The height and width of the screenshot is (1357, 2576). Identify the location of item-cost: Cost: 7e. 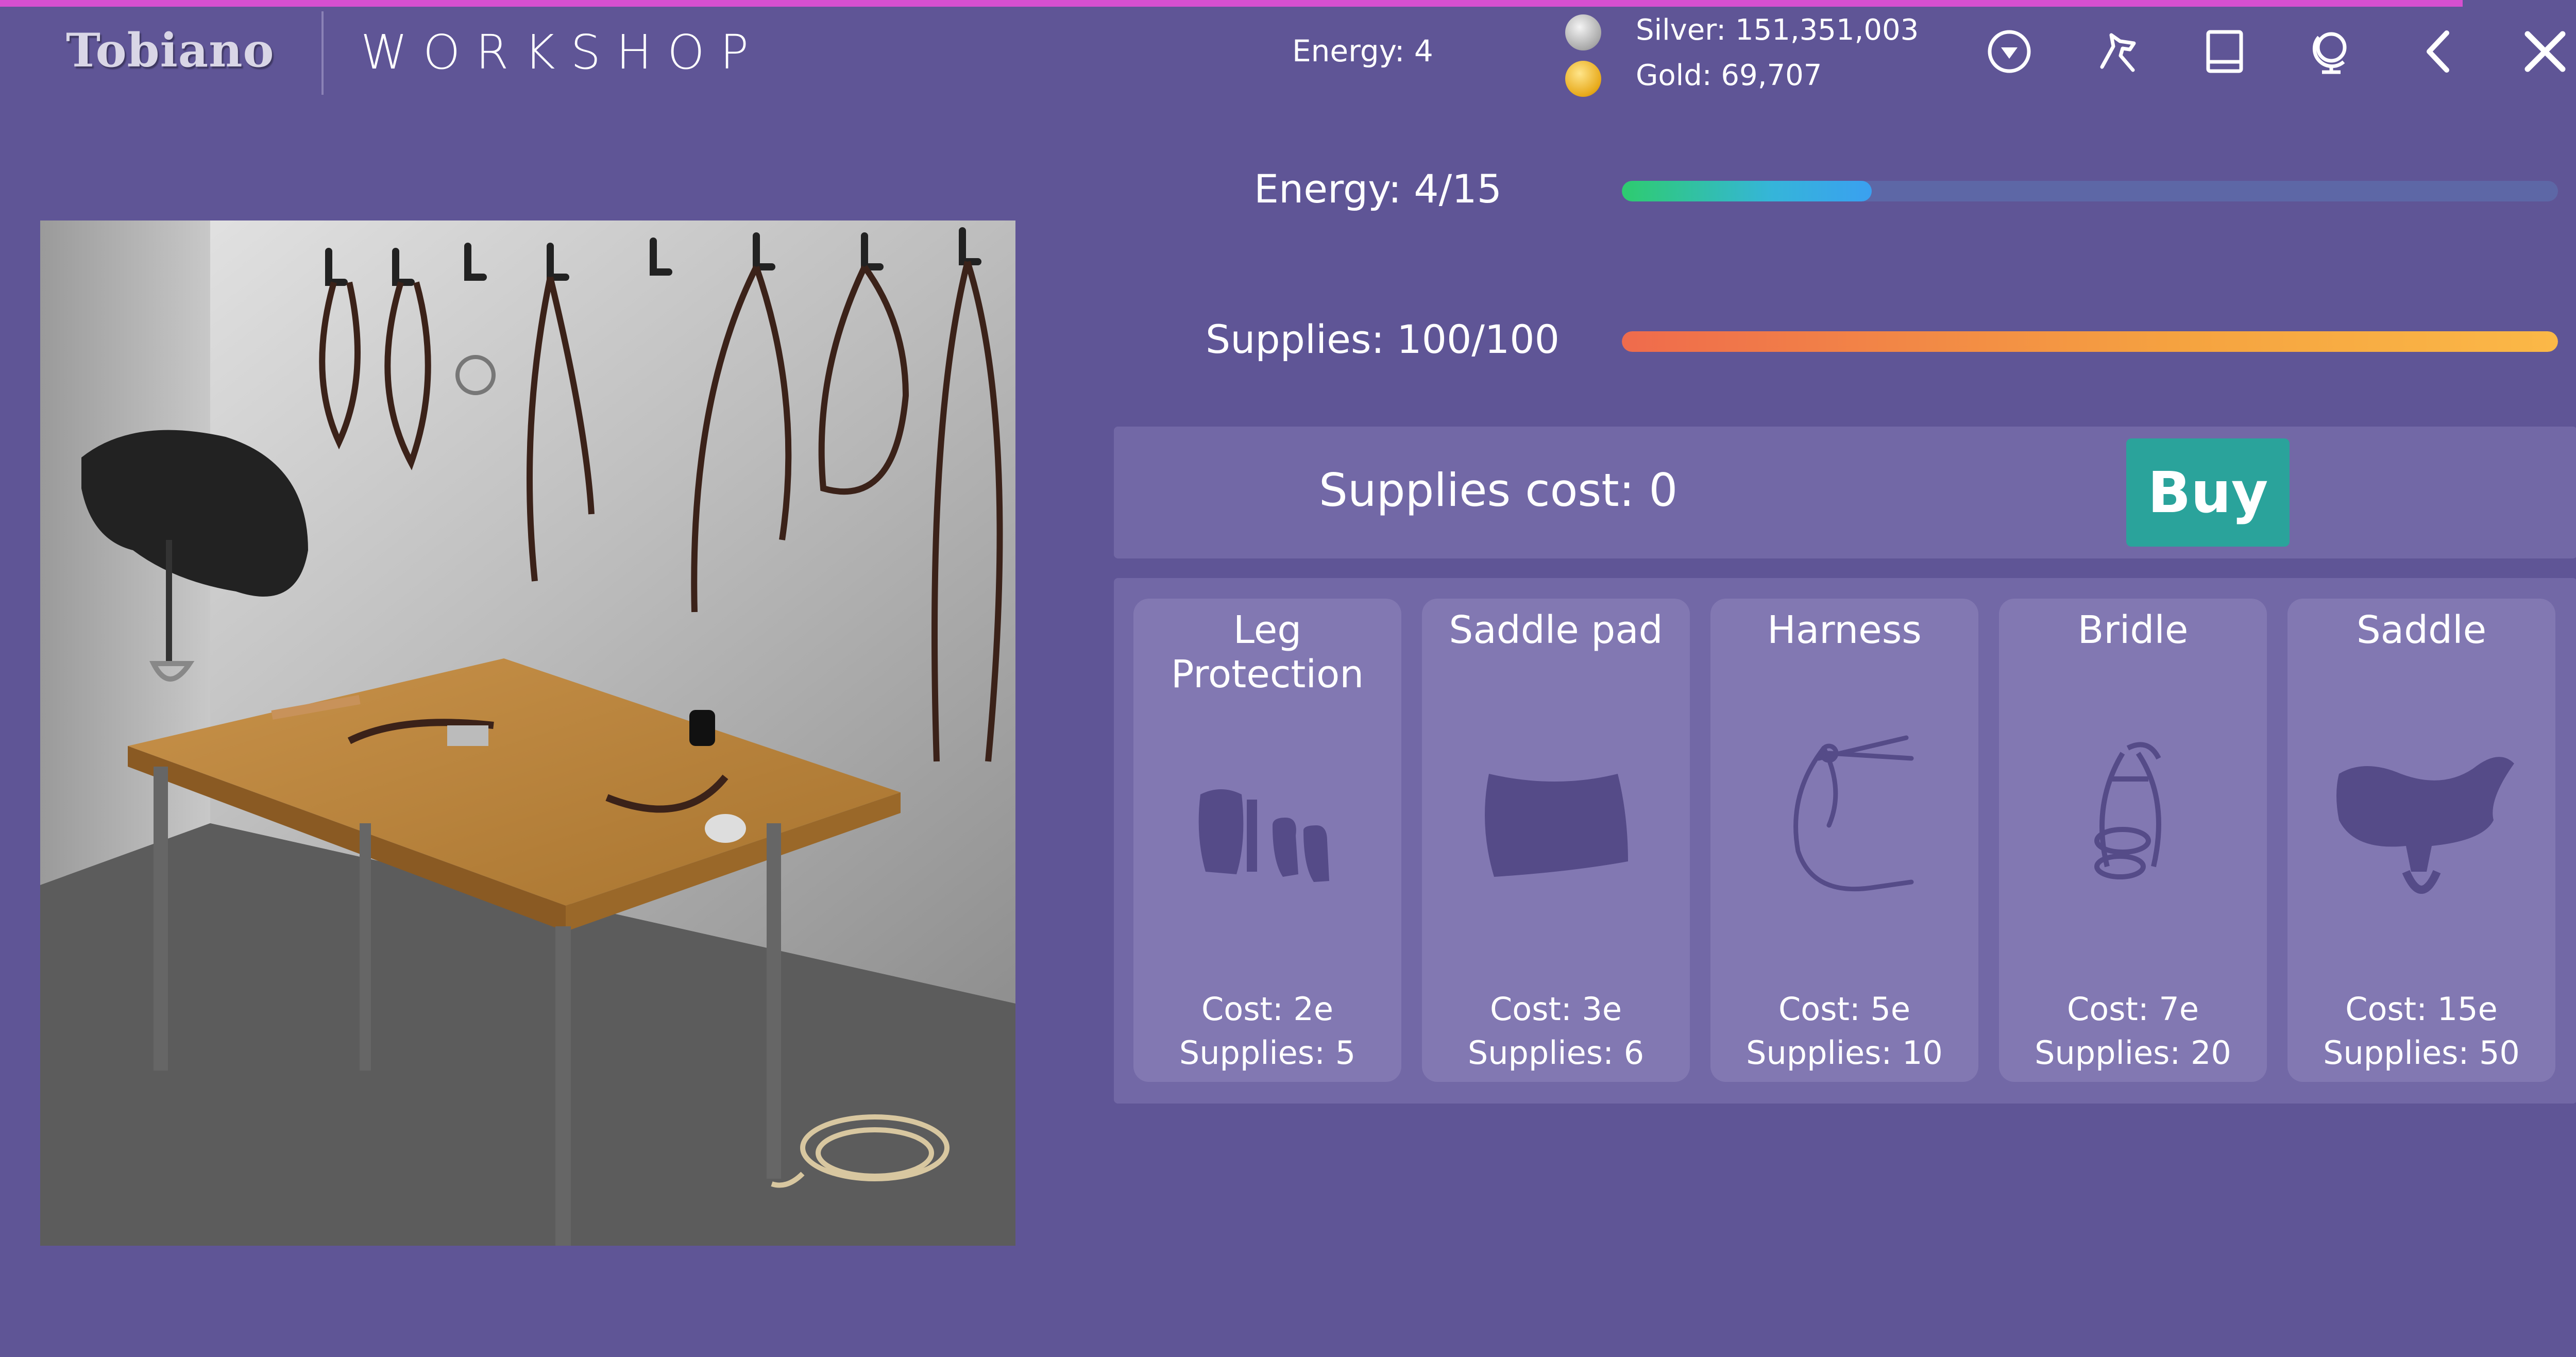
(2132, 1009).